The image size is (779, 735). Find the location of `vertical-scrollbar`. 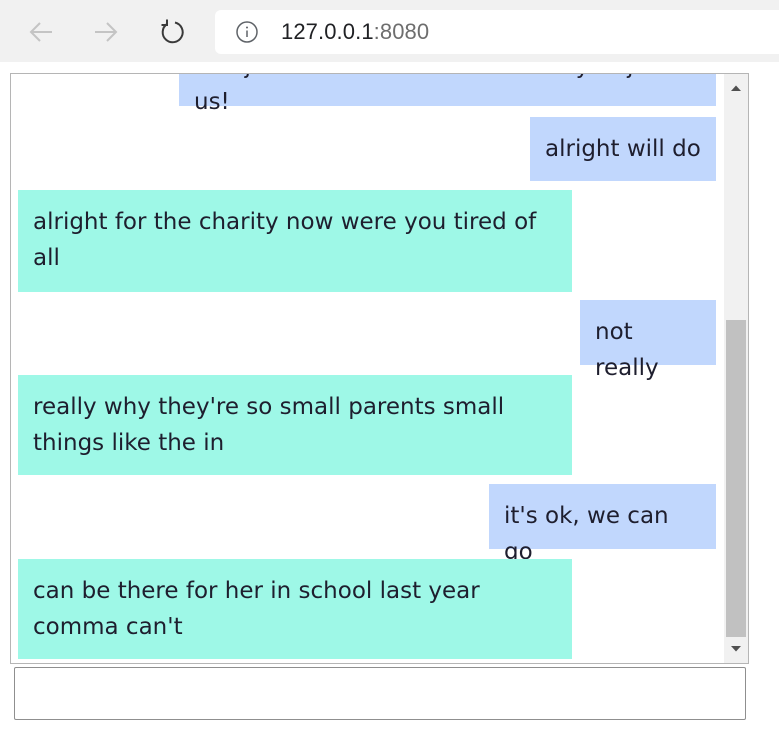

vertical-scrollbar is located at coordinates (736, 368).